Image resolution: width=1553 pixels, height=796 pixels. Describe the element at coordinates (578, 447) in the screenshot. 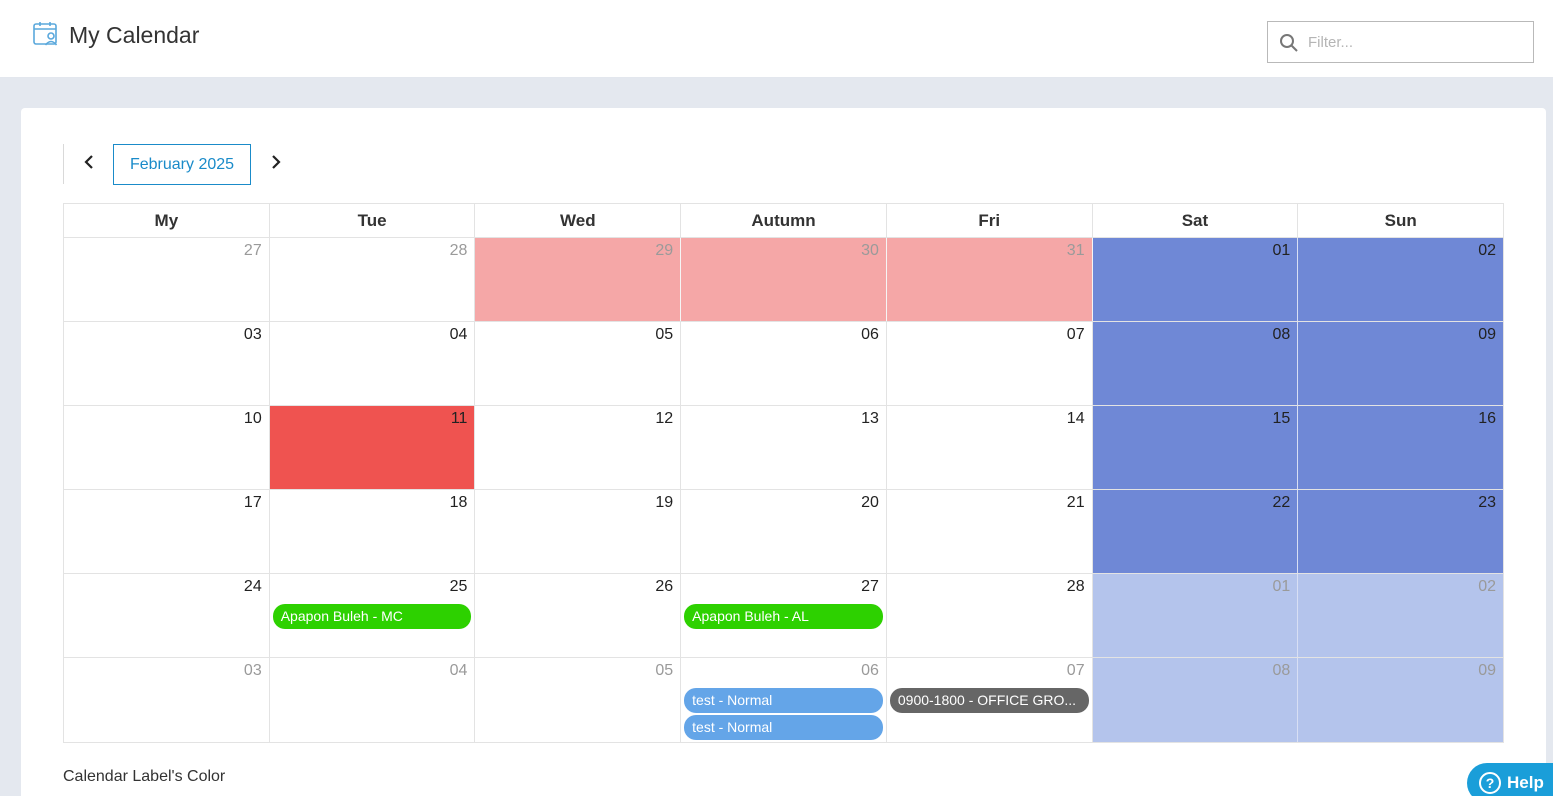

I see `day-cell: 12` at that location.